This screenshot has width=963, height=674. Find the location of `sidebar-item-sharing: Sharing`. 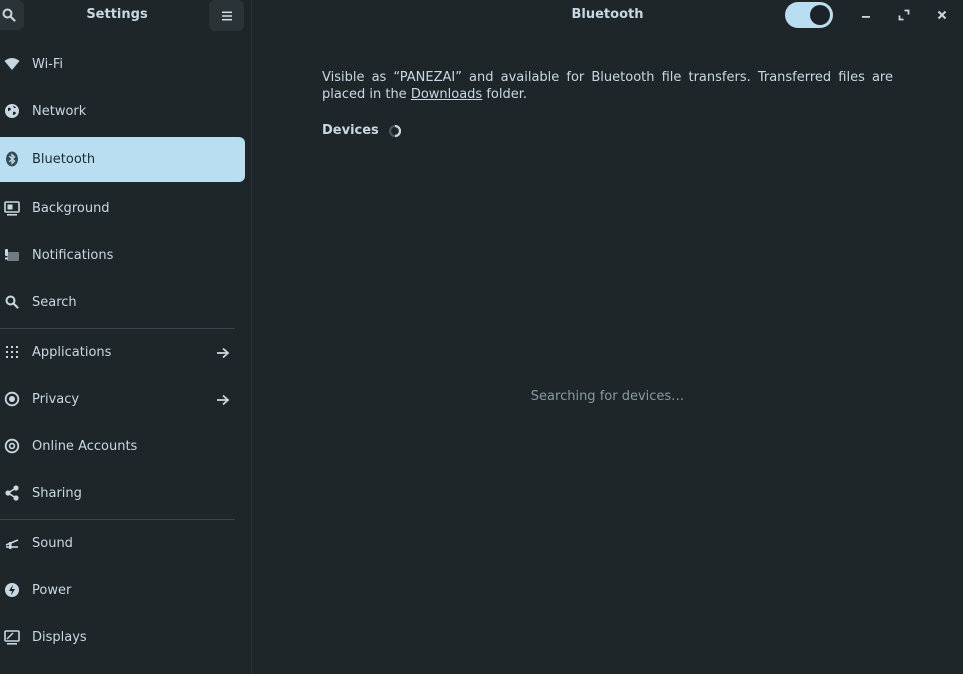

sidebar-item-sharing: Sharing is located at coordinates (122, 493).